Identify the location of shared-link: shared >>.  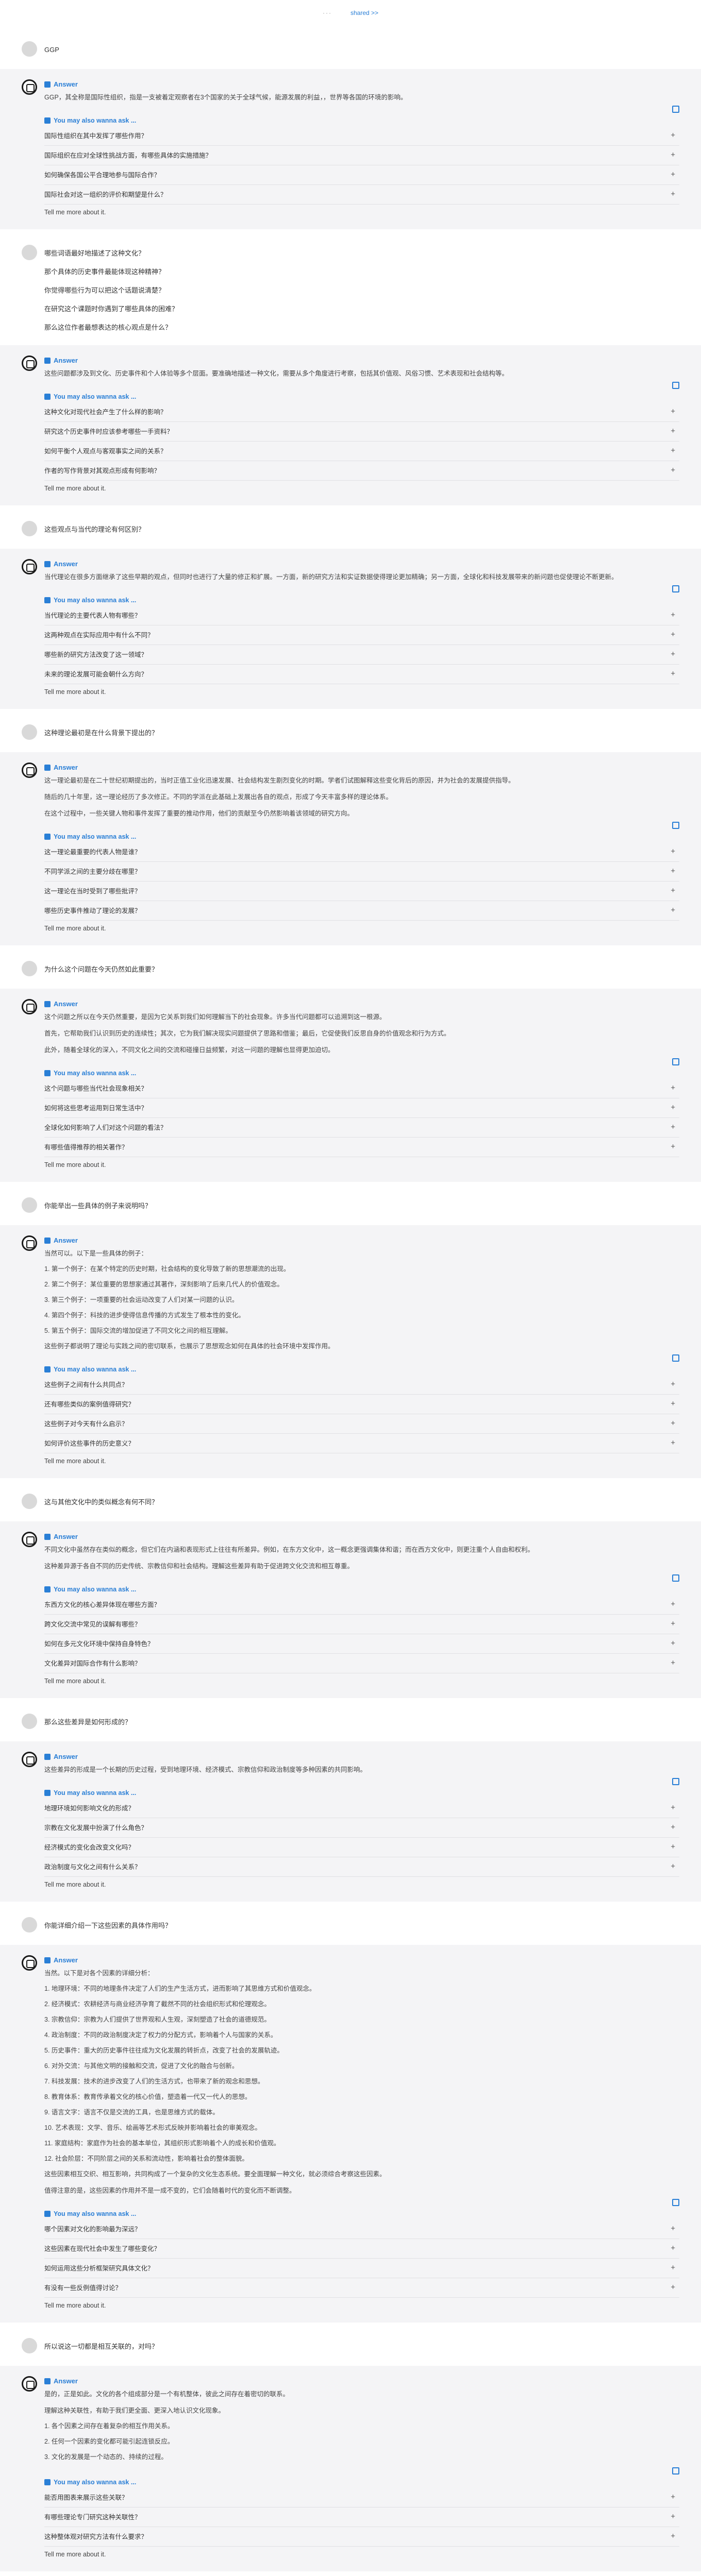
(364, 12).